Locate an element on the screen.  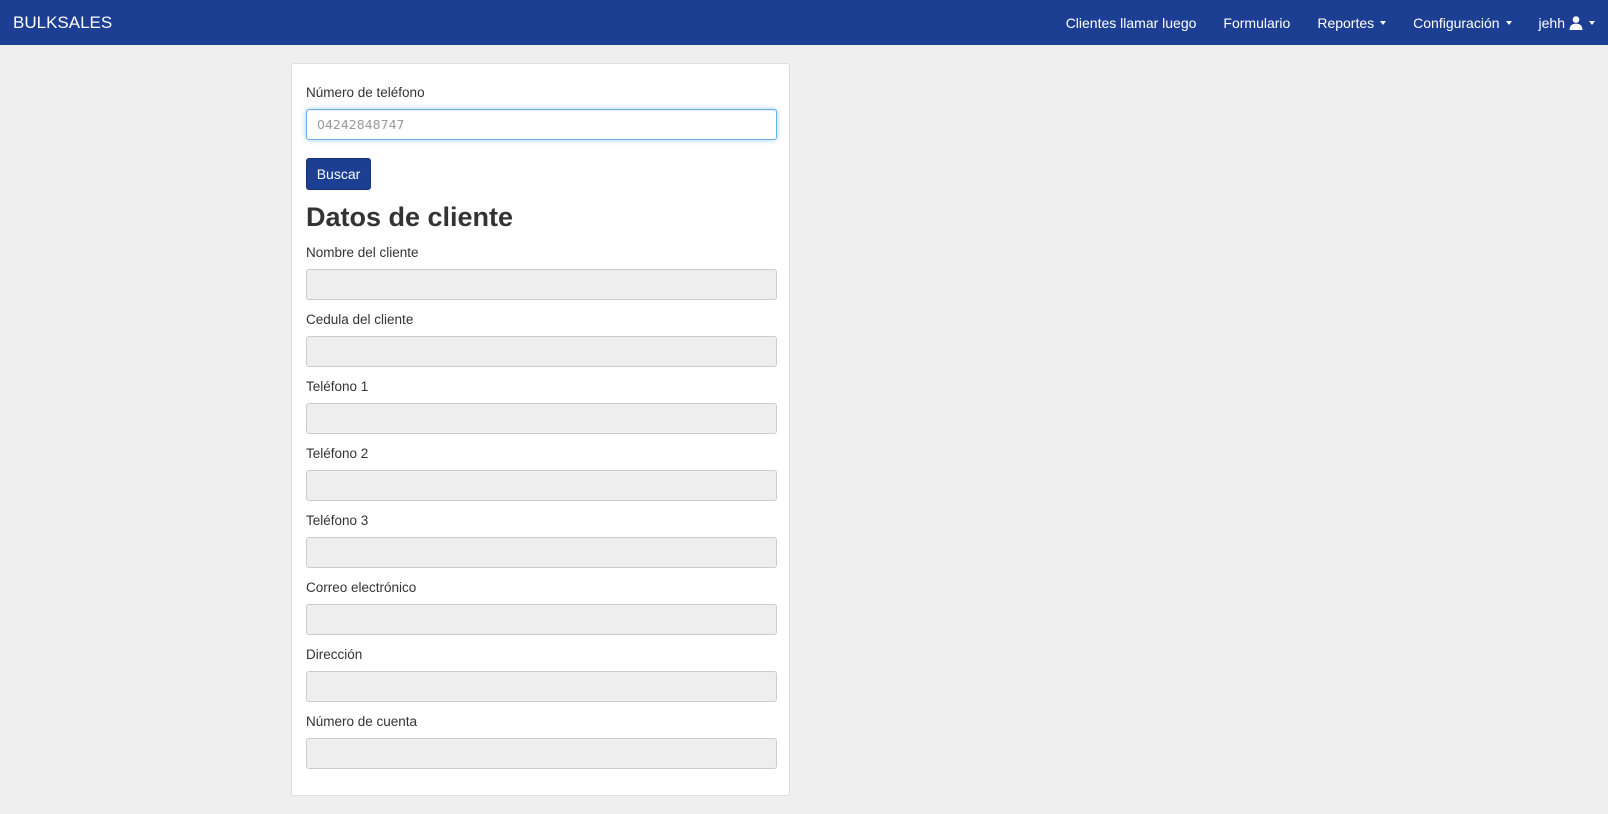
nav-item-label: Reportes is located at coordinates (1346, 22).